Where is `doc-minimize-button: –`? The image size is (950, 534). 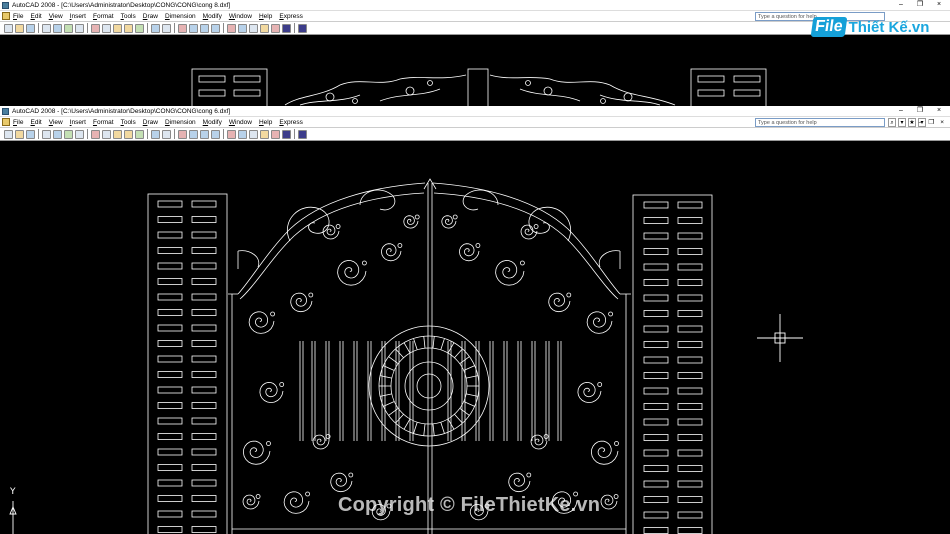 doc-minimize-button: – is located at coordinates (921, 122).